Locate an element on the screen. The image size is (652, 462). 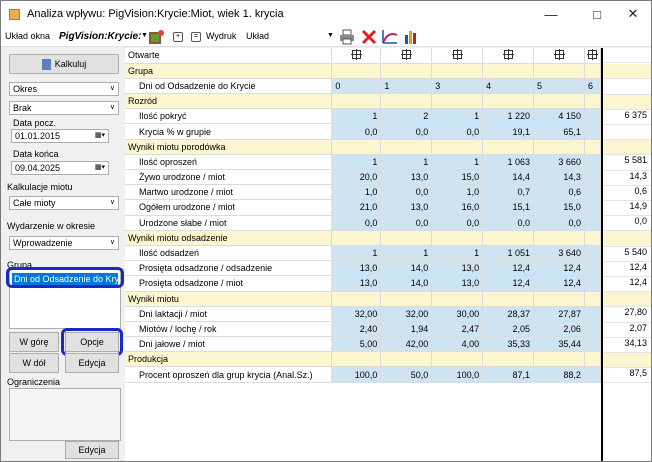
table-cell: 2,06 is located at coordinates (559, 329).